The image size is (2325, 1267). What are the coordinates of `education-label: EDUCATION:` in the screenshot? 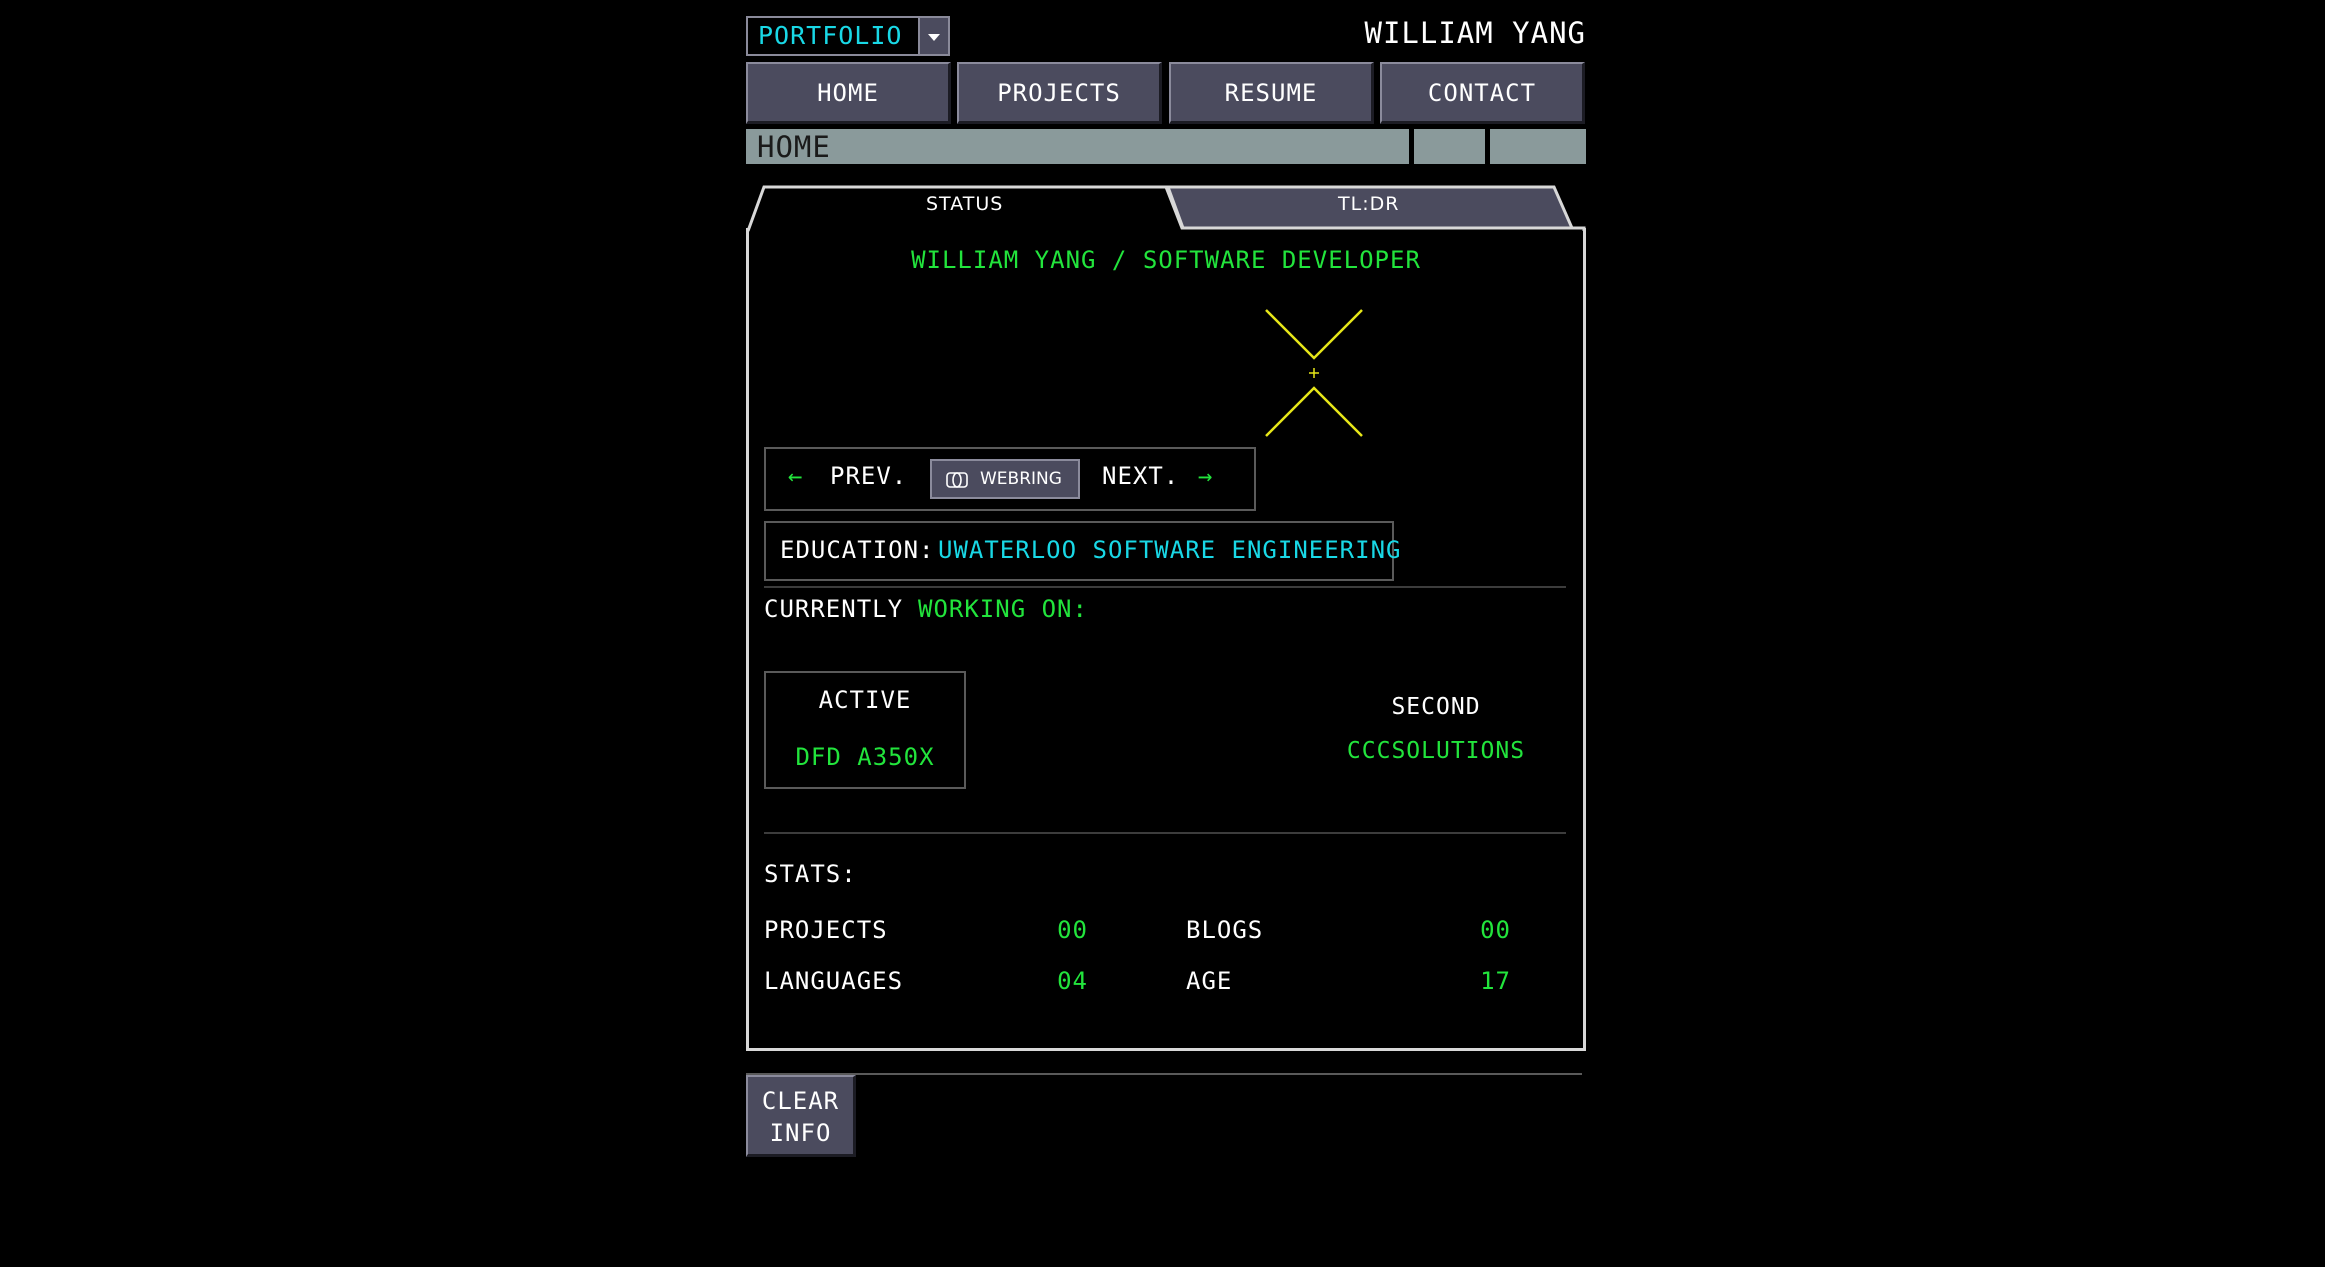 It's located at (857, 550).